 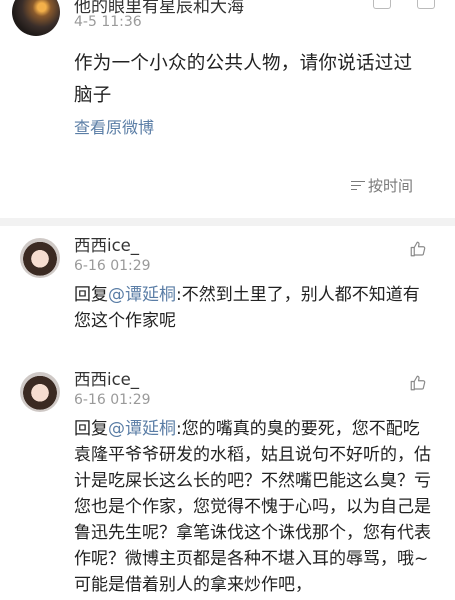 What do you see at coordinates (426, 4) in the screenshot?
I see `more-icon` at bounding box center [426, 4].